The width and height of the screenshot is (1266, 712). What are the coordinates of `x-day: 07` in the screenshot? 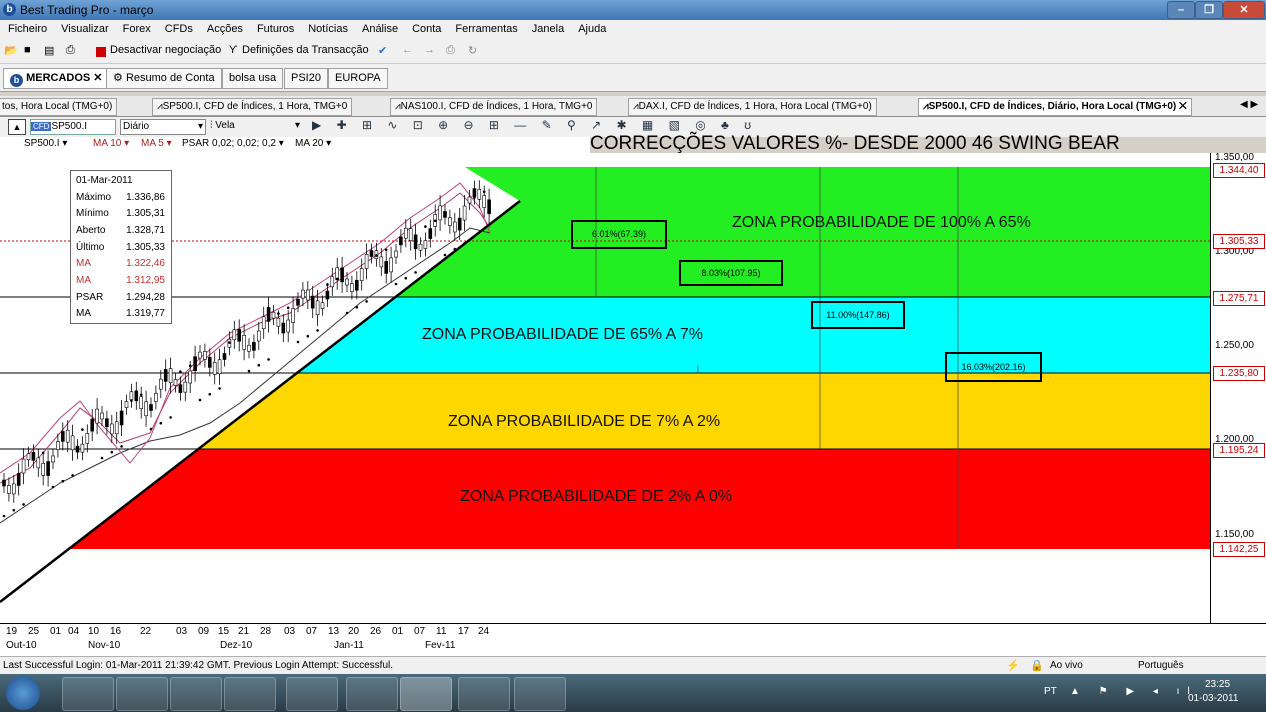 It's located at (420, 631).